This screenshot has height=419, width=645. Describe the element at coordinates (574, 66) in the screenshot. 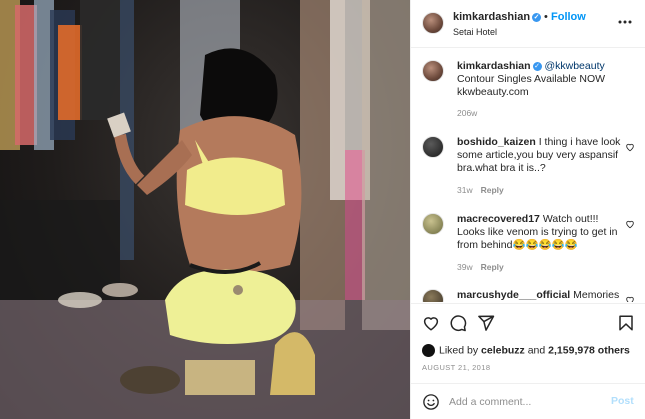

I see `caption-mention: @kkwbeauty` at that location.